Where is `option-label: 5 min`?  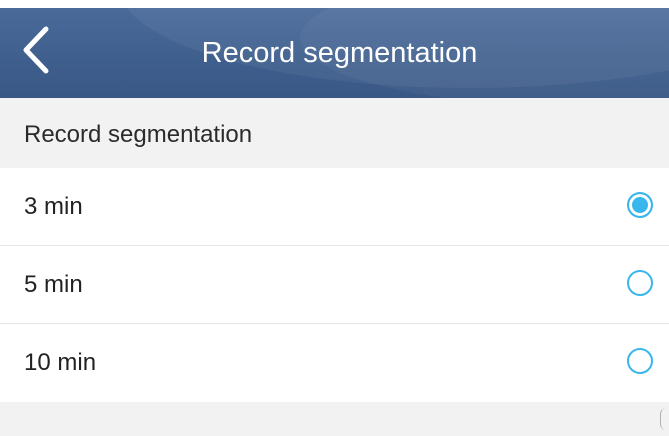
option-label: 5 min is located at coordinates (53, 284).